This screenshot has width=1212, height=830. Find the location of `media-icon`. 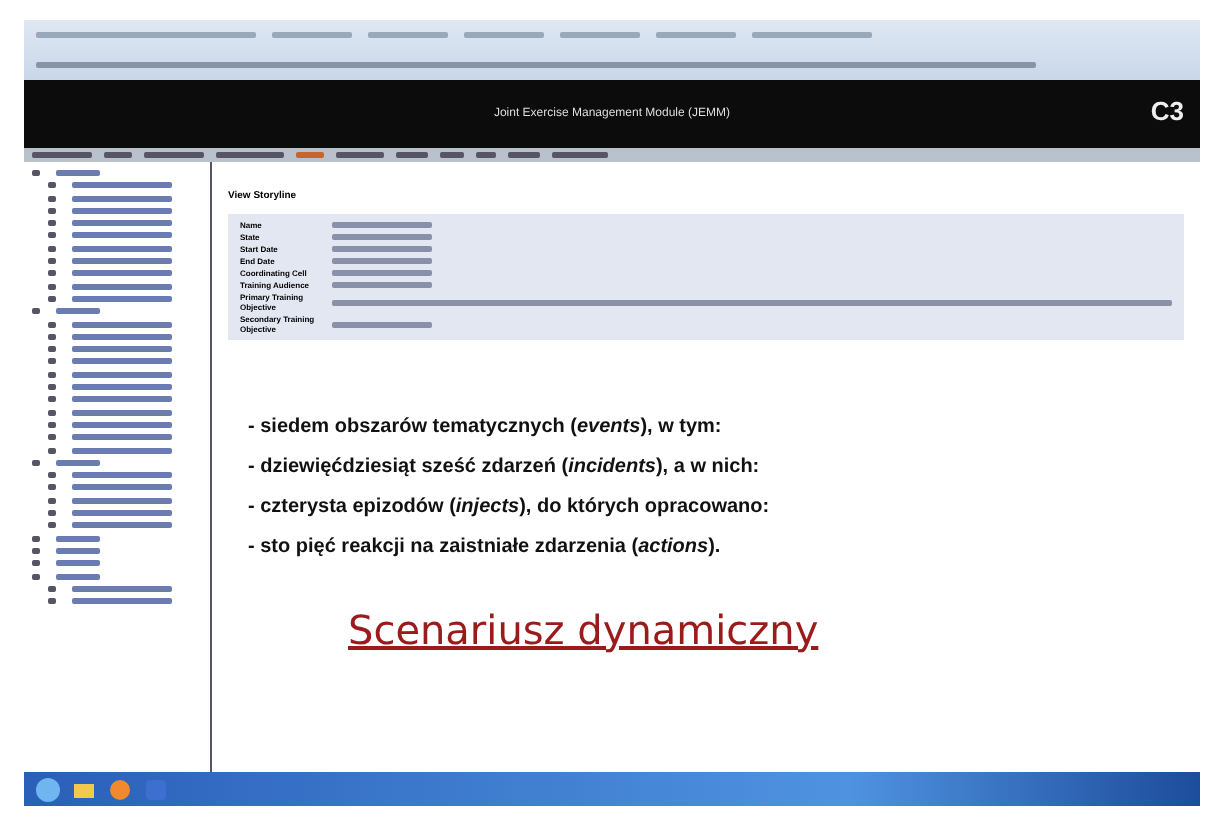

media-icon is located at coordinates (120, 789).